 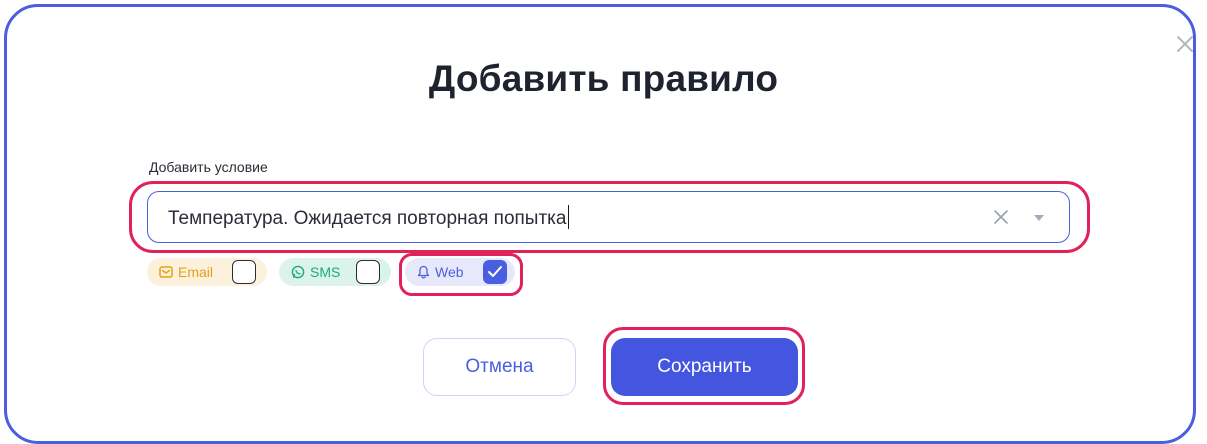 I want to click on channel-web: Web, so click(x=460, y=272).